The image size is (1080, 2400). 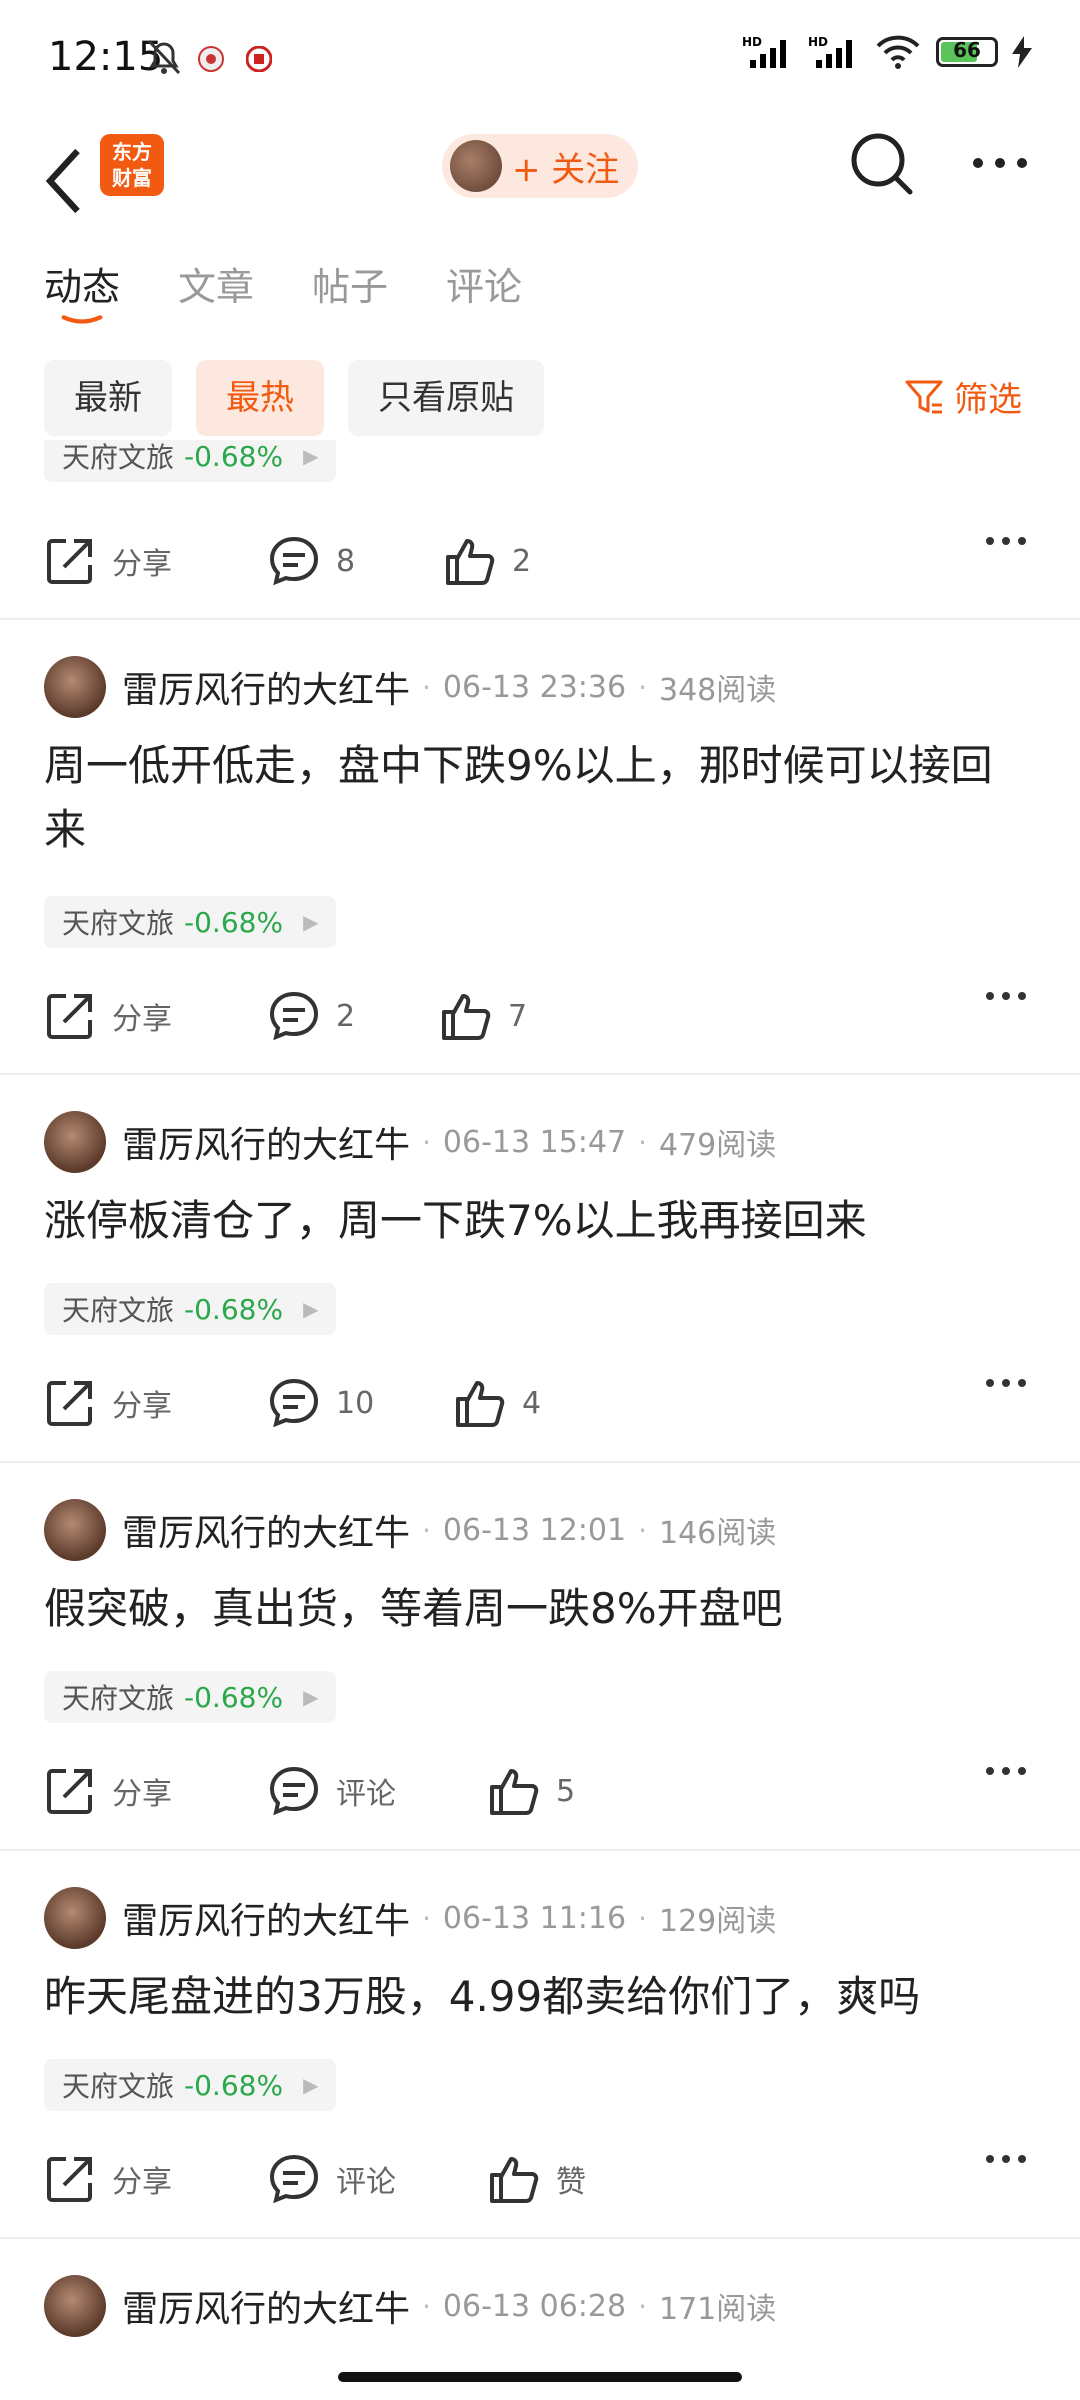 What do you see at coordinates (260, 398) in the screenshot?
I see `chip-hottest: 最热` at bounding box center [260, 398].